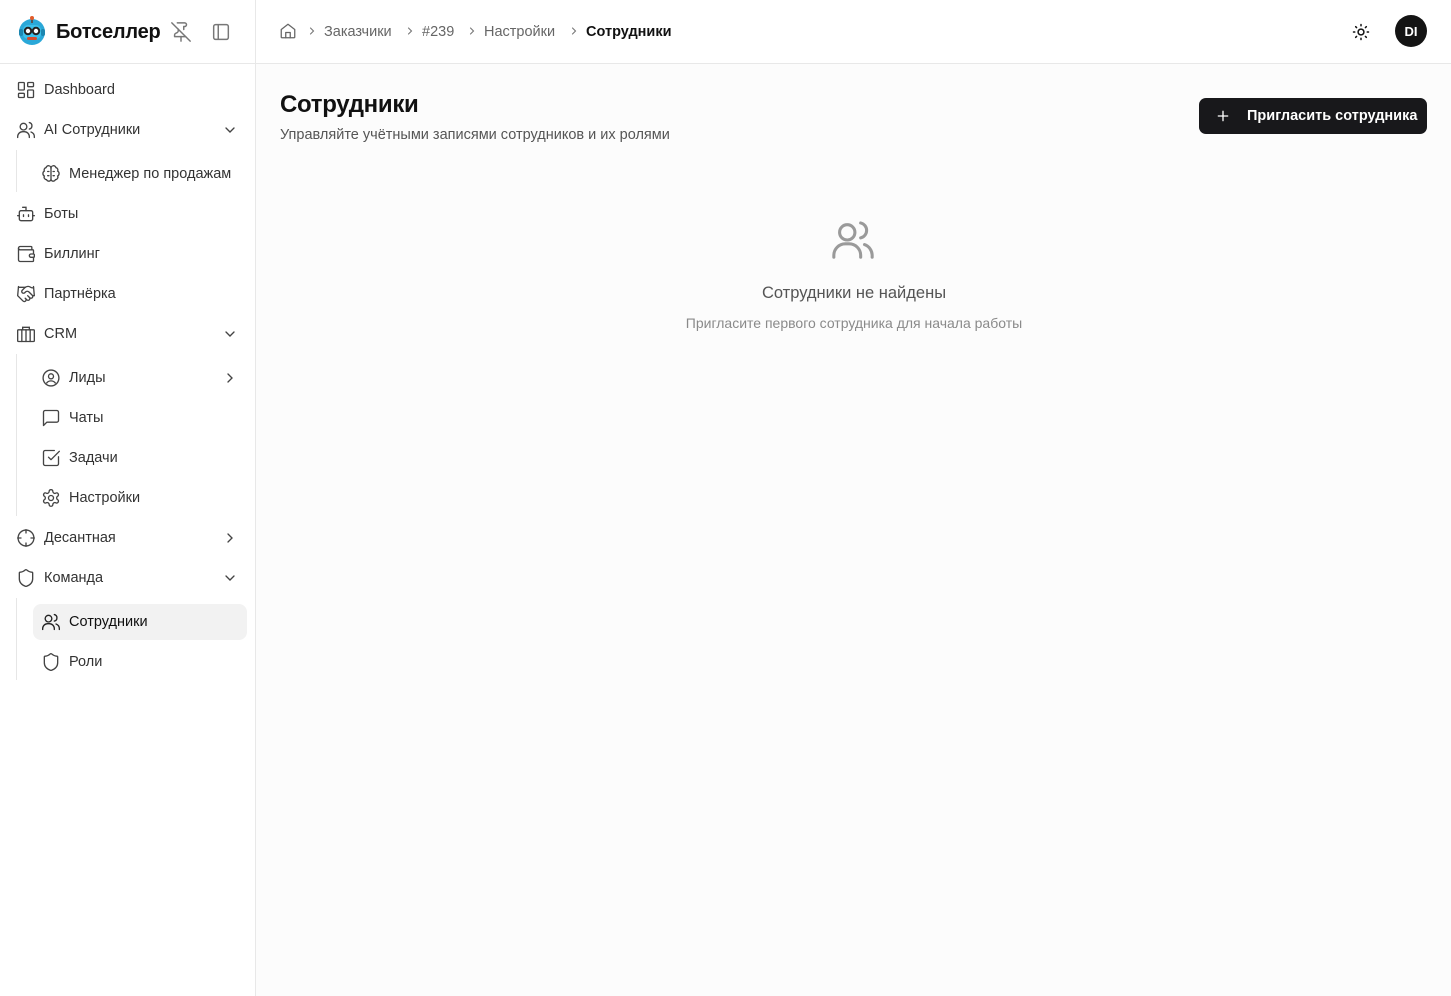 This screenshot has height=996, width=1451. I want to click on sidebar-item-roles: Роли, so click(140, 662).